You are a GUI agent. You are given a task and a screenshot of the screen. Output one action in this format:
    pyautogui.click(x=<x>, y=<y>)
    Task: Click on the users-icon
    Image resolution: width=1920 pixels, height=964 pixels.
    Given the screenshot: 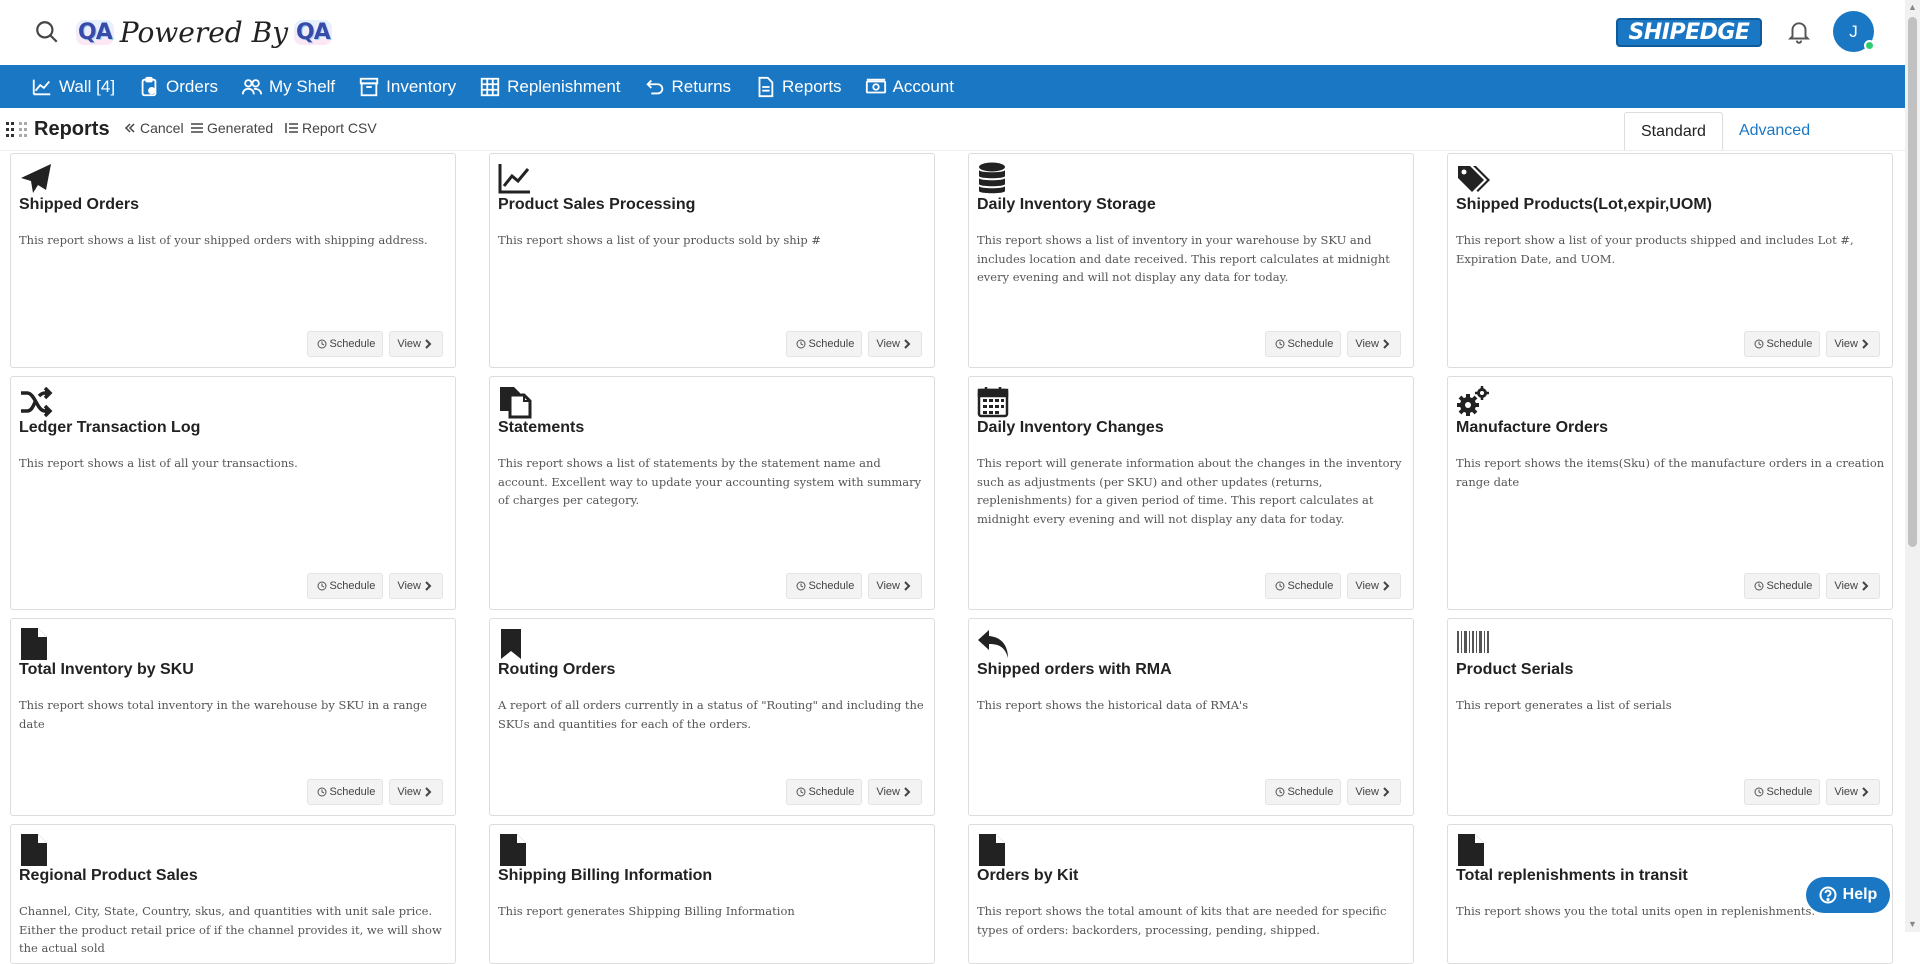 What is the action you would take?
    pyautogui.click(x=252, y=86)
    